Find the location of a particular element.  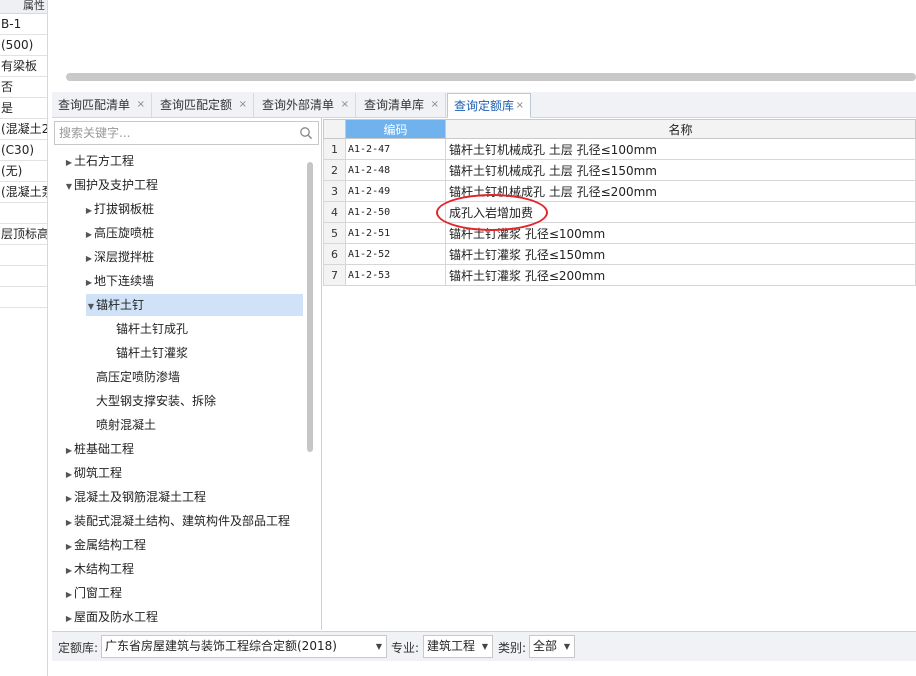

tree-node-diaphragm-wall: ▶ 地下连续墙 is located at coordinates (119, 281).